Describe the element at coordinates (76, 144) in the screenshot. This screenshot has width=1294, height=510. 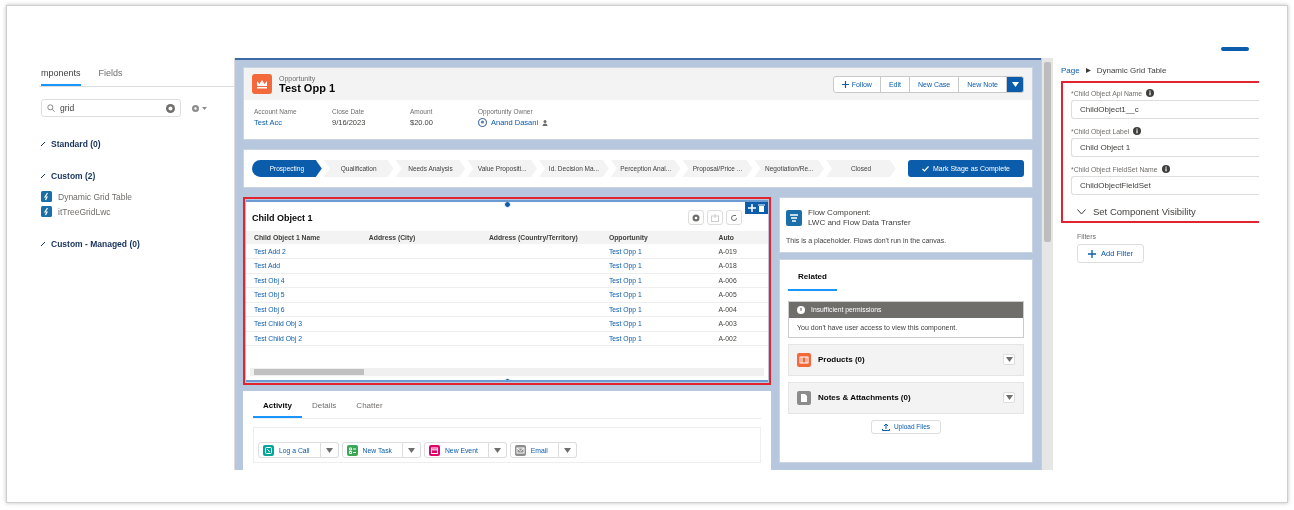
I see `section-title: Standard (0)` at that location.